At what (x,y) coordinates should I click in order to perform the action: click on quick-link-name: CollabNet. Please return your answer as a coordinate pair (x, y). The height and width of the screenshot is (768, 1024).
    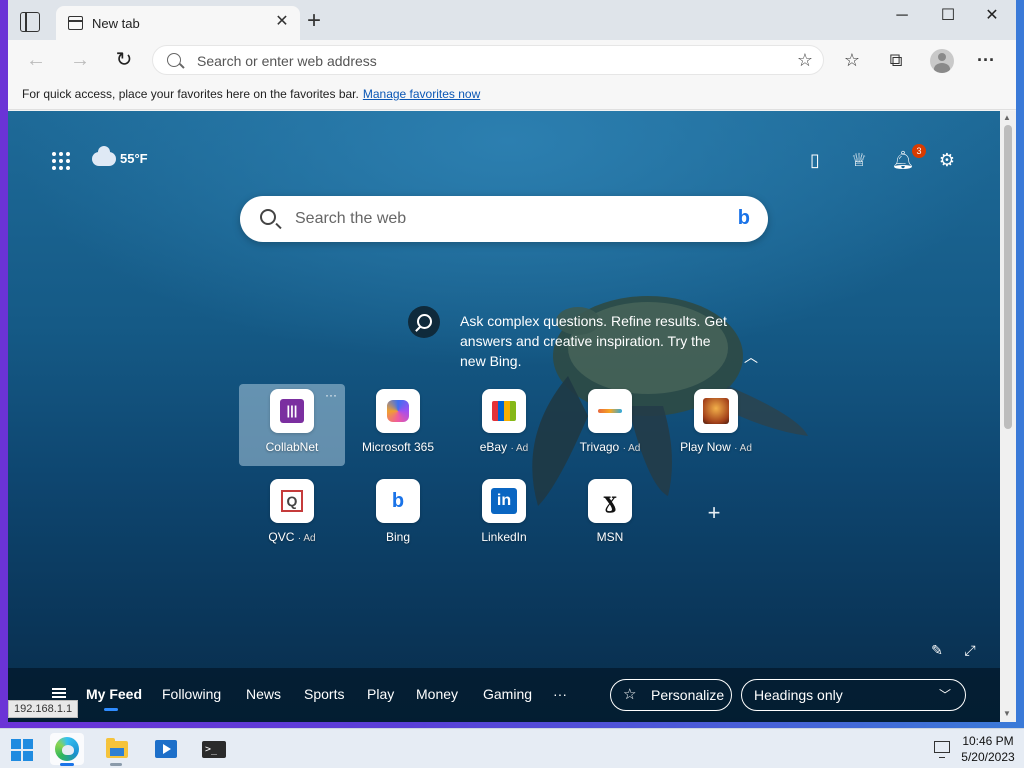
    Looking at the image, I should click on (292, 447).